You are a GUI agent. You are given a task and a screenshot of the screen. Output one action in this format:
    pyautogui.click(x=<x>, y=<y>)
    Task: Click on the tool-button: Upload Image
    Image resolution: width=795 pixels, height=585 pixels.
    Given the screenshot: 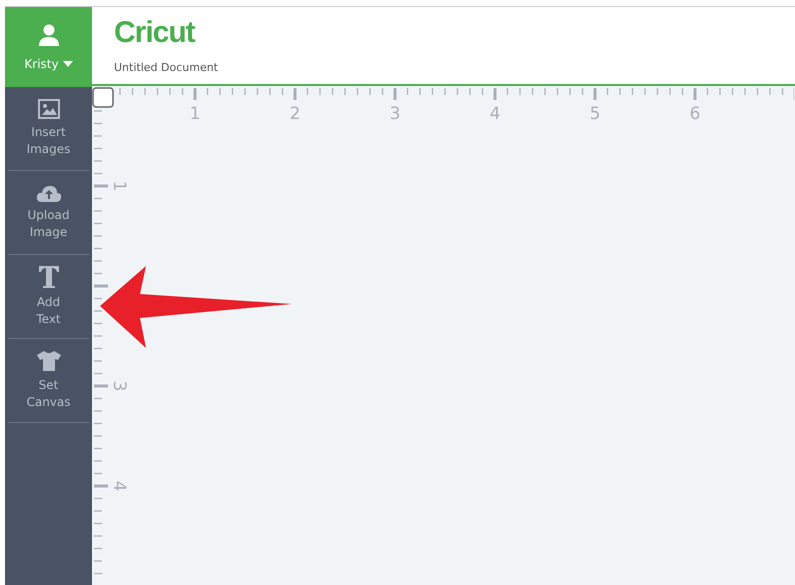 What is the action you would take?
    pyautogui.click(x=48, y=213)
    